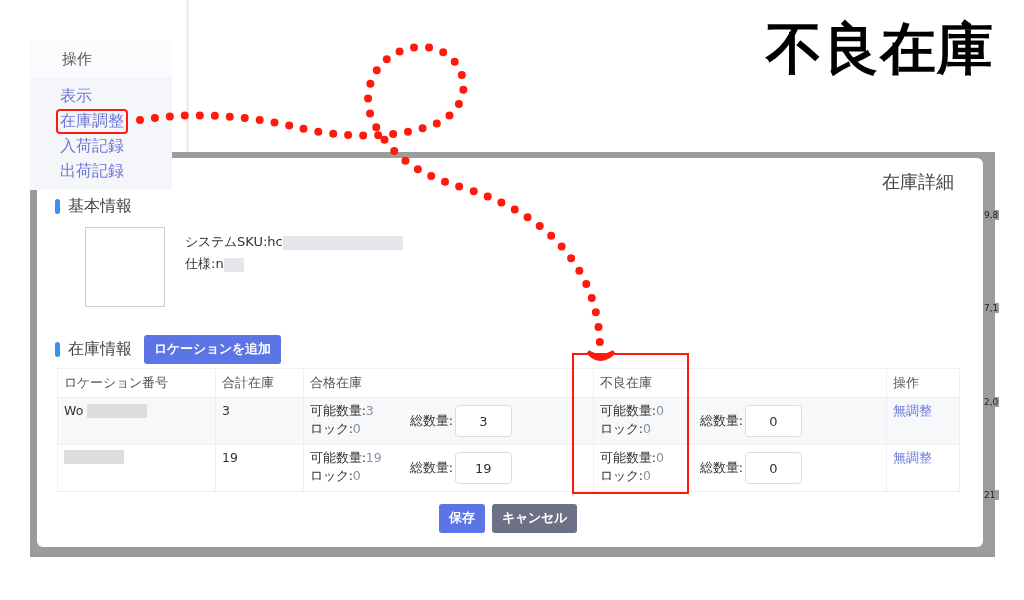  Describe the element at coordinates (346, 458) in the screenshot. I see `available-quantity-text: 可能数量:19` at that location.